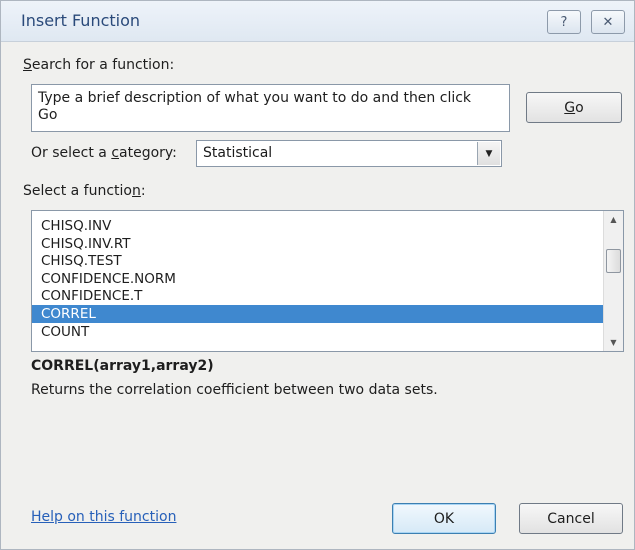 This screenshot has width=635, height=550. I want to click on function-list-item: CHISQ.TEST, so click(318, 261).